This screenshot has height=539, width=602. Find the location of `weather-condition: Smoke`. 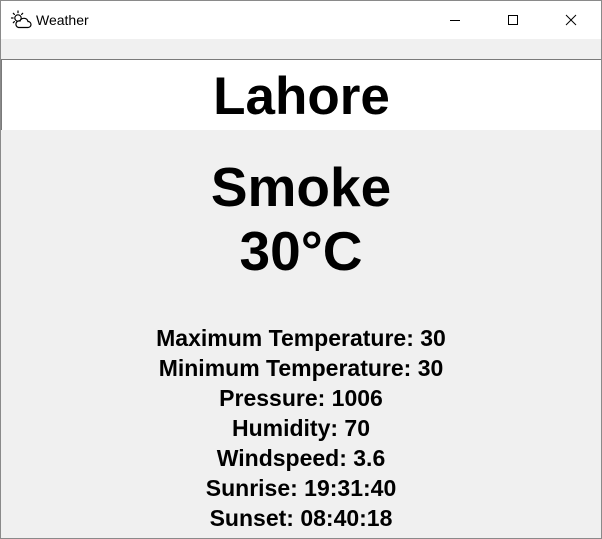

weather-condition: Smoke is located at coordinates (301, 187).